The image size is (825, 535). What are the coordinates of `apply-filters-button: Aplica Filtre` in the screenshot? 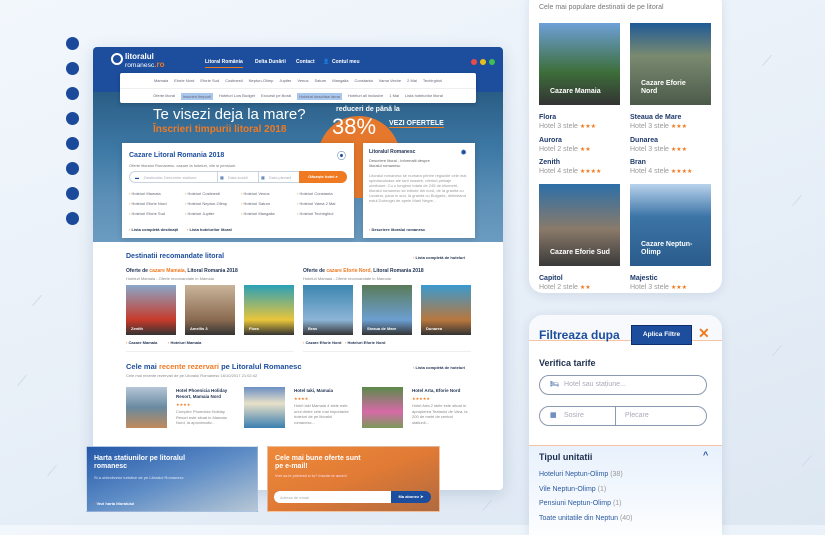 It's located at (661, 335).